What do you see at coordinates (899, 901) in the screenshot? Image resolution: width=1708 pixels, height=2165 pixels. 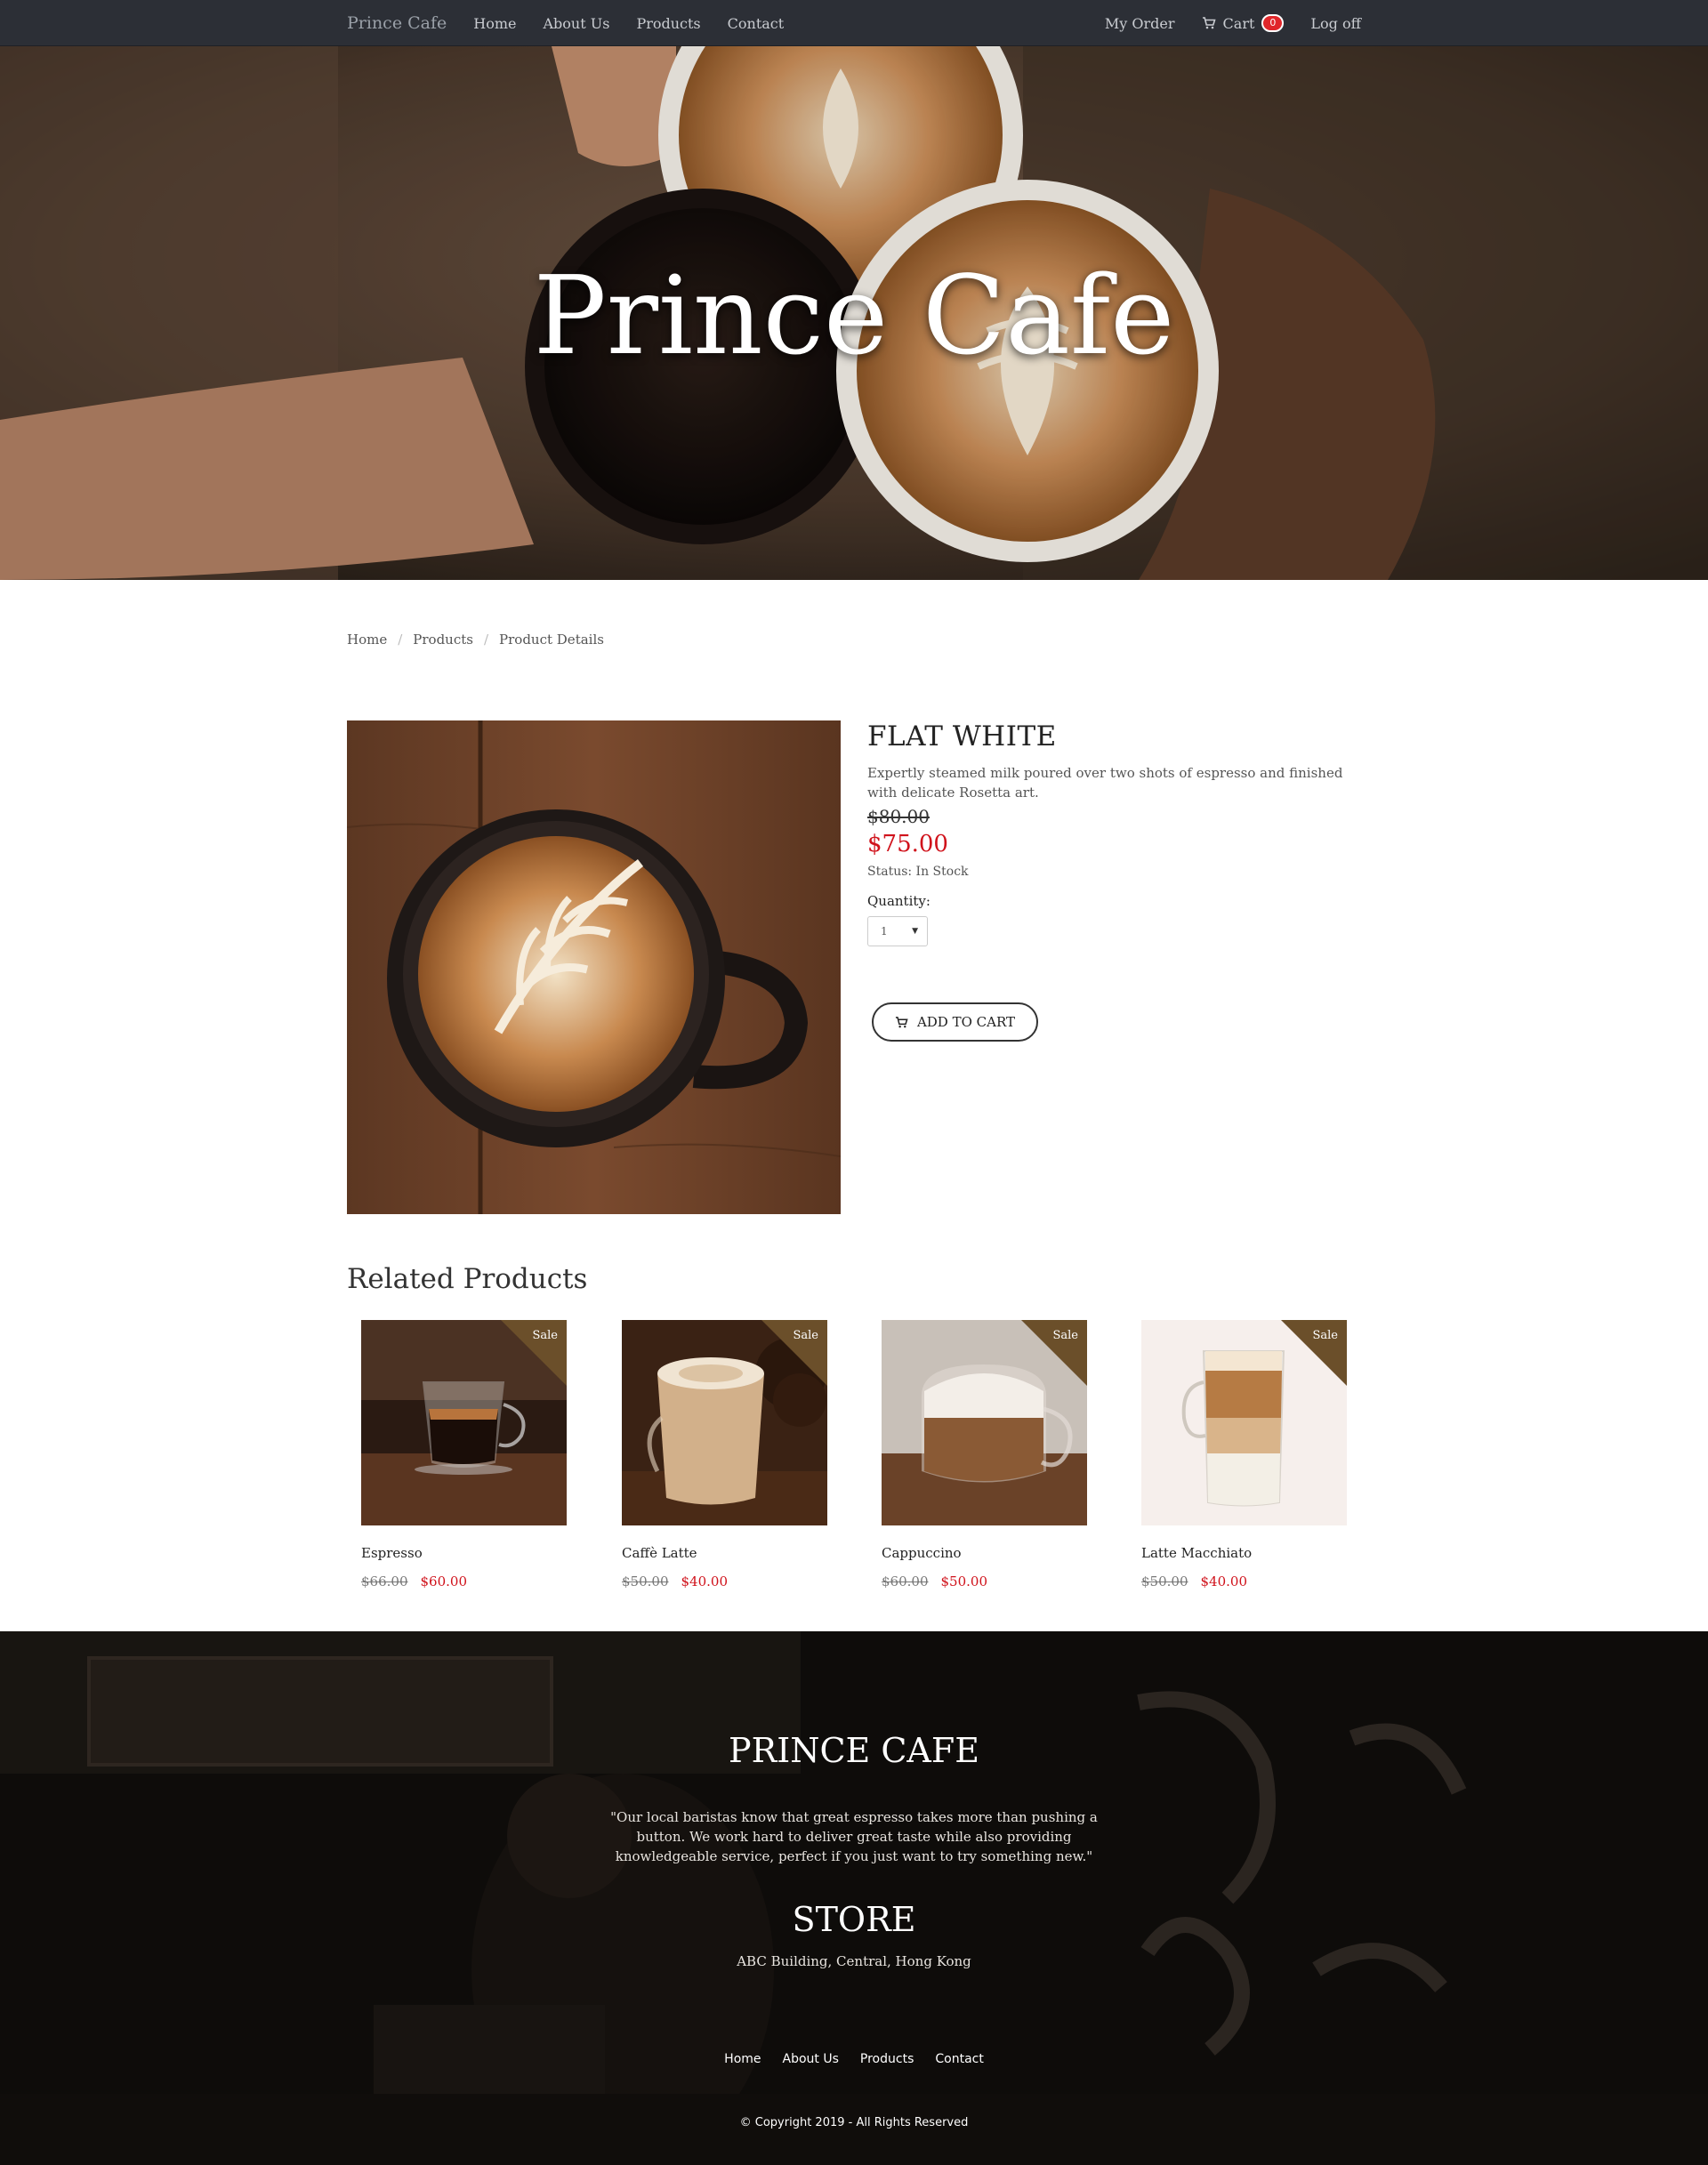 I see `quantity-label: Quantity:` at bounding box center [899, 901].